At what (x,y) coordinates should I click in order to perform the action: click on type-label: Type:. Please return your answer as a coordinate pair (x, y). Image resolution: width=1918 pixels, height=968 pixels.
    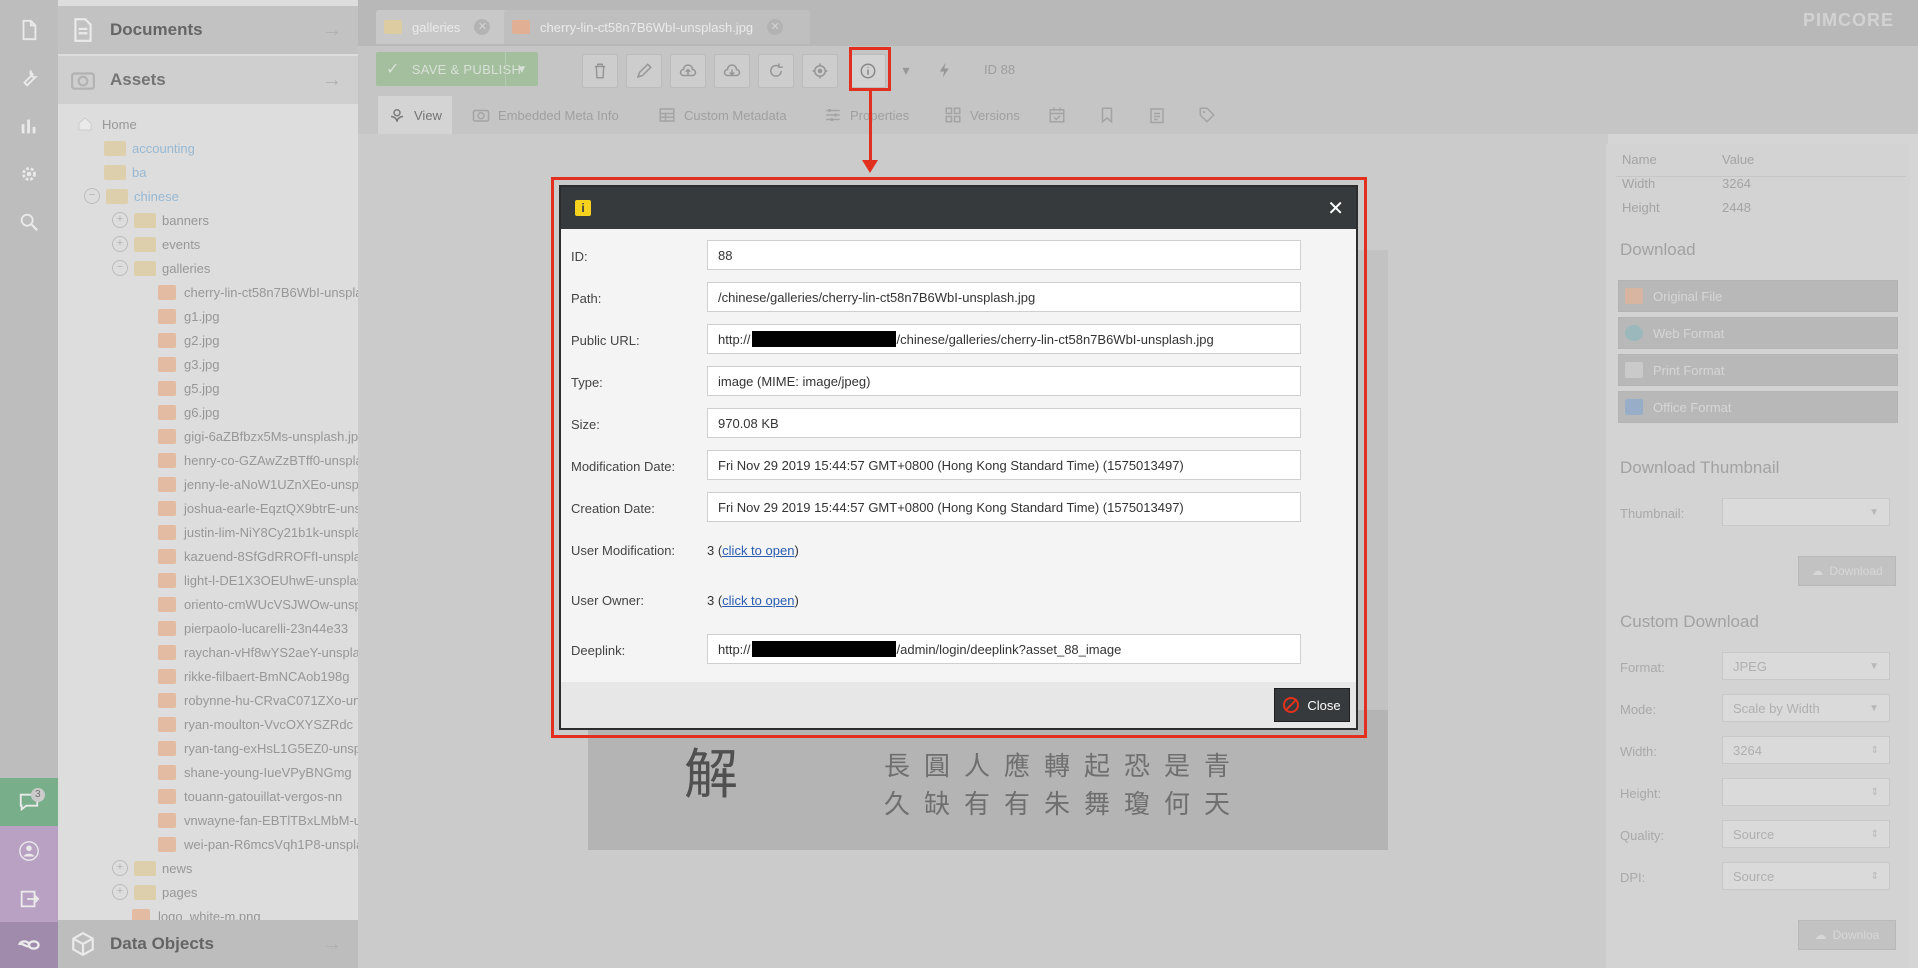
    Looking at the image, I should click on (587, 382).